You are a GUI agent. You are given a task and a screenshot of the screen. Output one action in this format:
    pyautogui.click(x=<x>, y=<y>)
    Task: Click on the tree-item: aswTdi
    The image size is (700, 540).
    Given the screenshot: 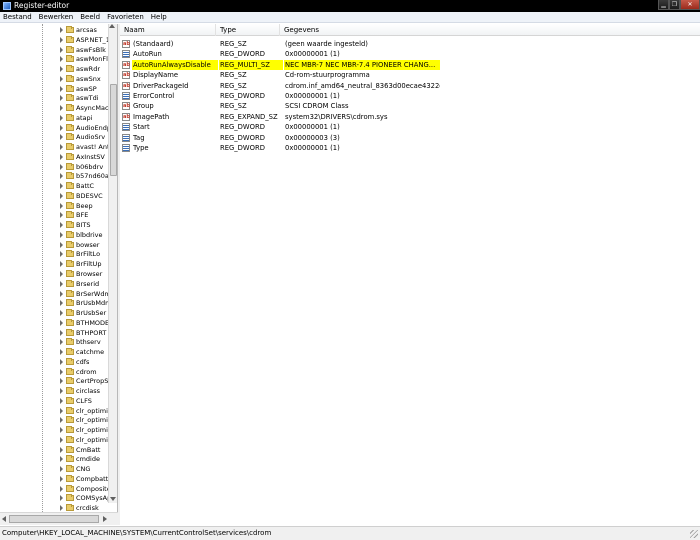 What is the action you would take?
    pyautogui.click(x=54, y=98)
    